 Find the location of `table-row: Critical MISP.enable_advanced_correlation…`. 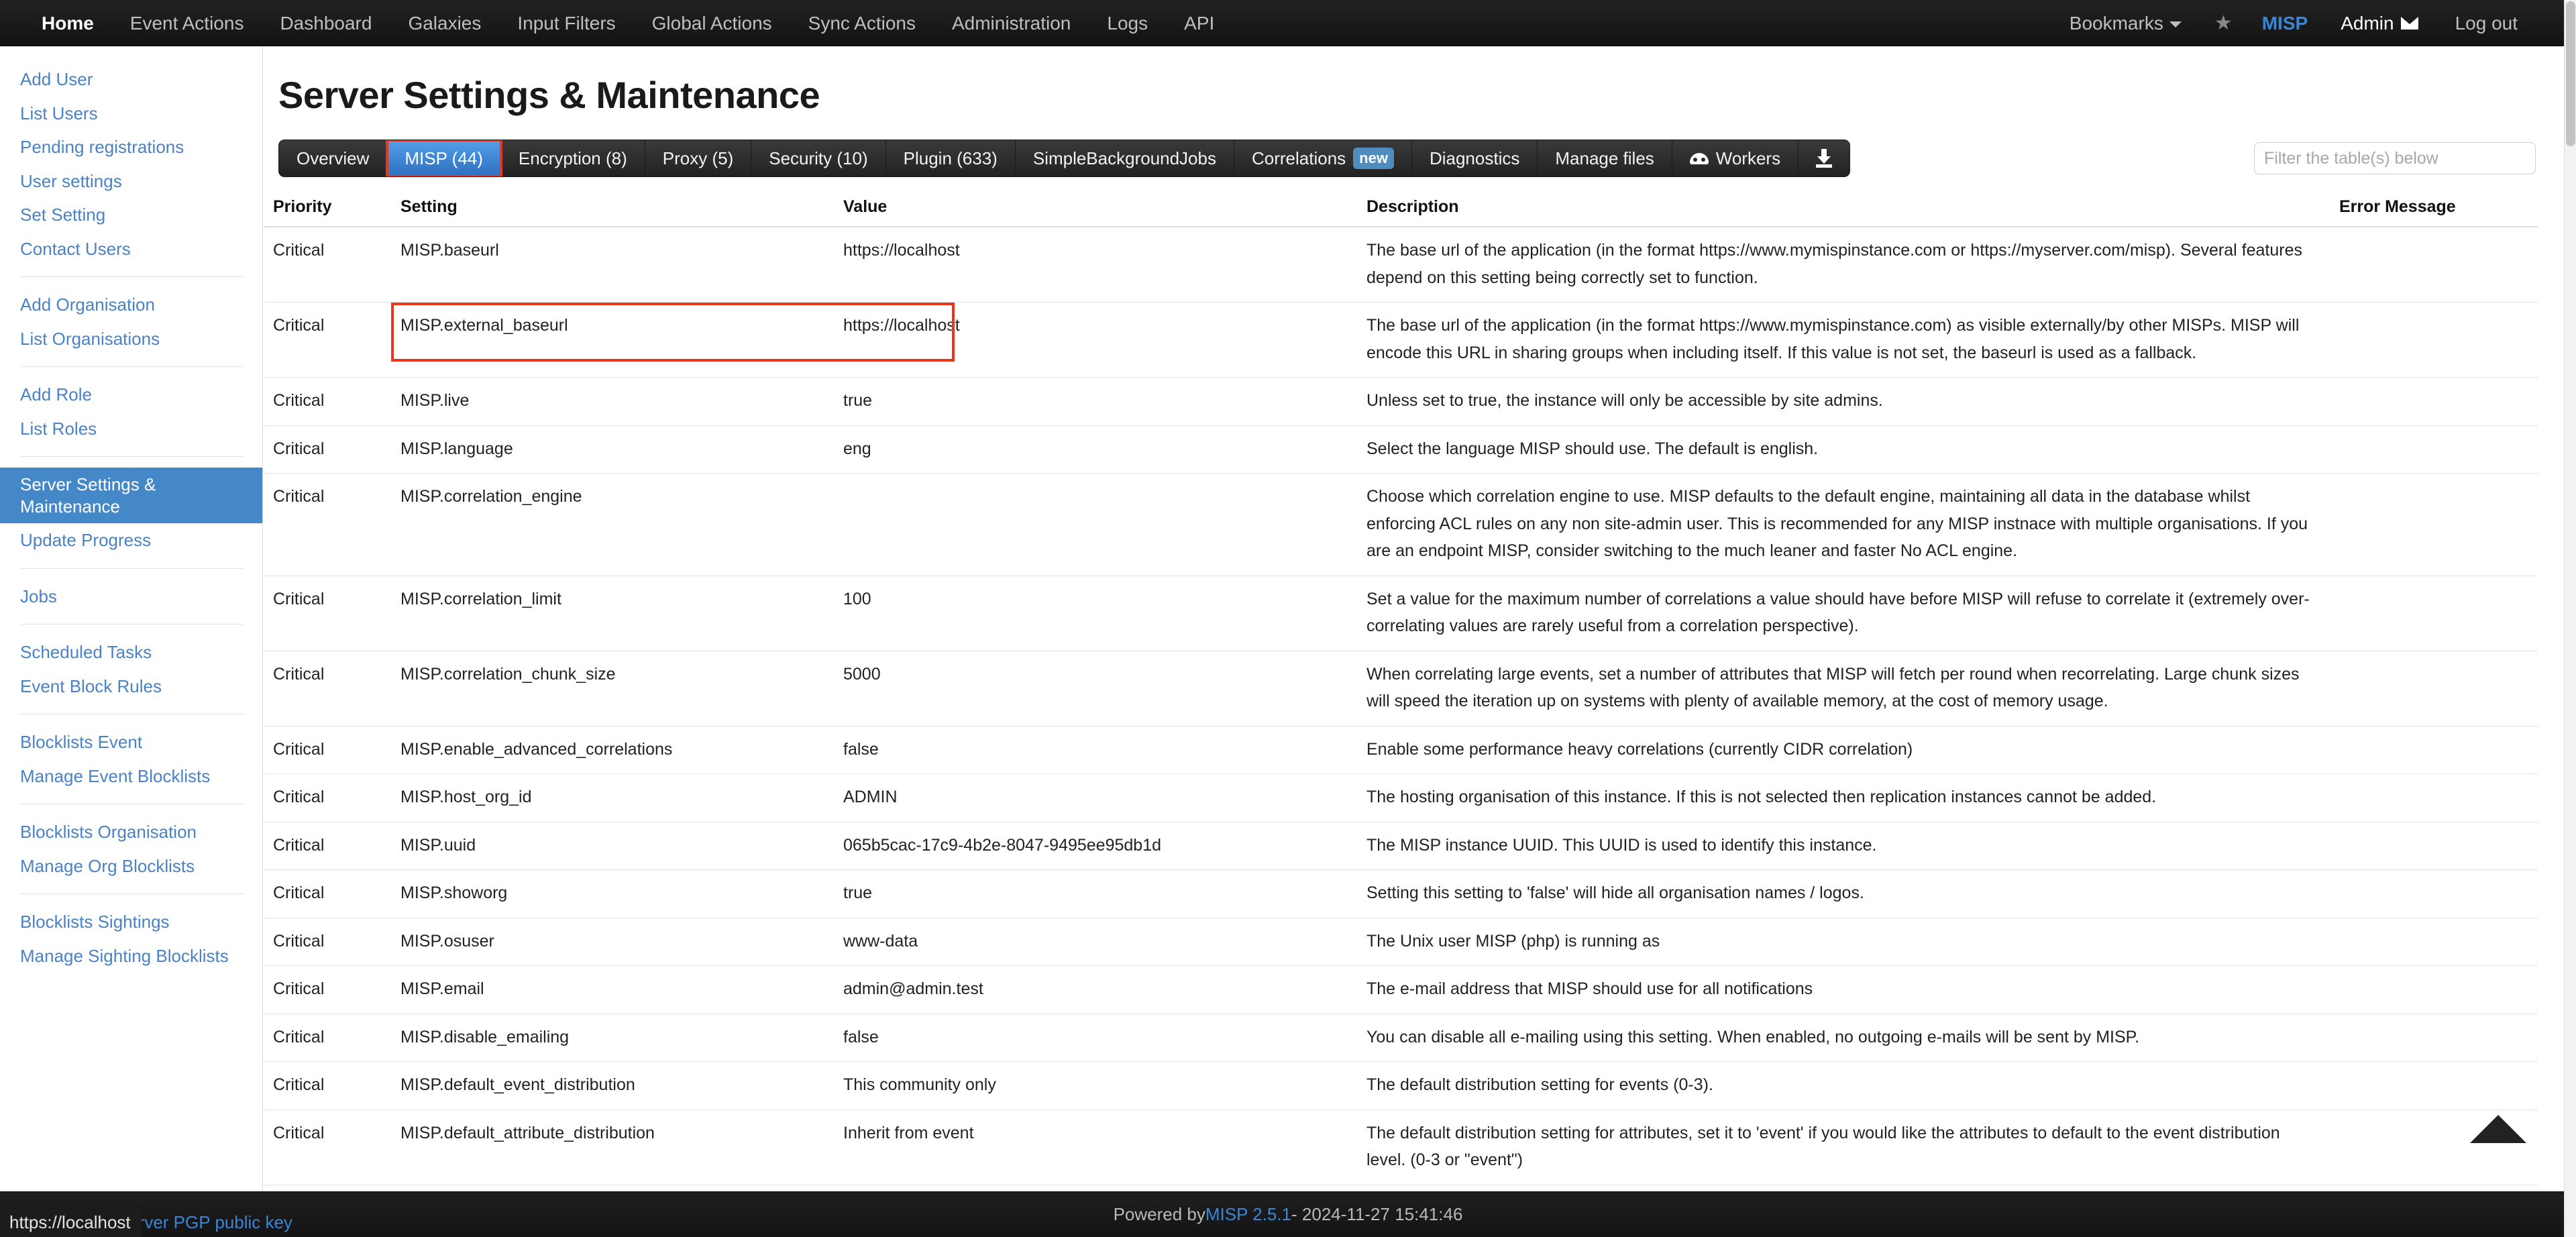

table-row: Critical MISP.enable_advanced_correlation… is located at coordinates (1401, 750).